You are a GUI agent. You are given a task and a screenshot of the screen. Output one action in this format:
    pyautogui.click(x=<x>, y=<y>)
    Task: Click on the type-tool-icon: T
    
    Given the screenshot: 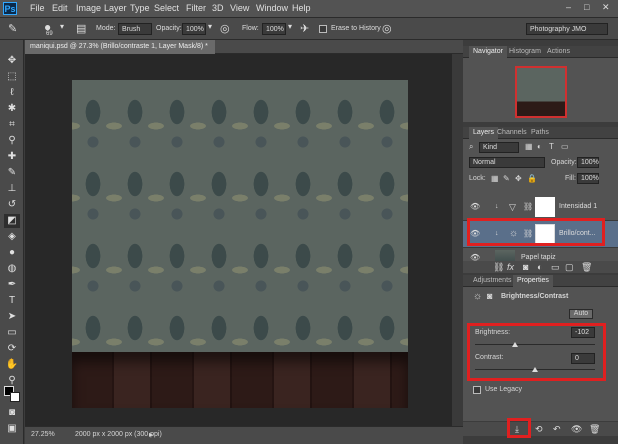 What is the action you would take?
    pyautogui.click(x=12, y=301)
    